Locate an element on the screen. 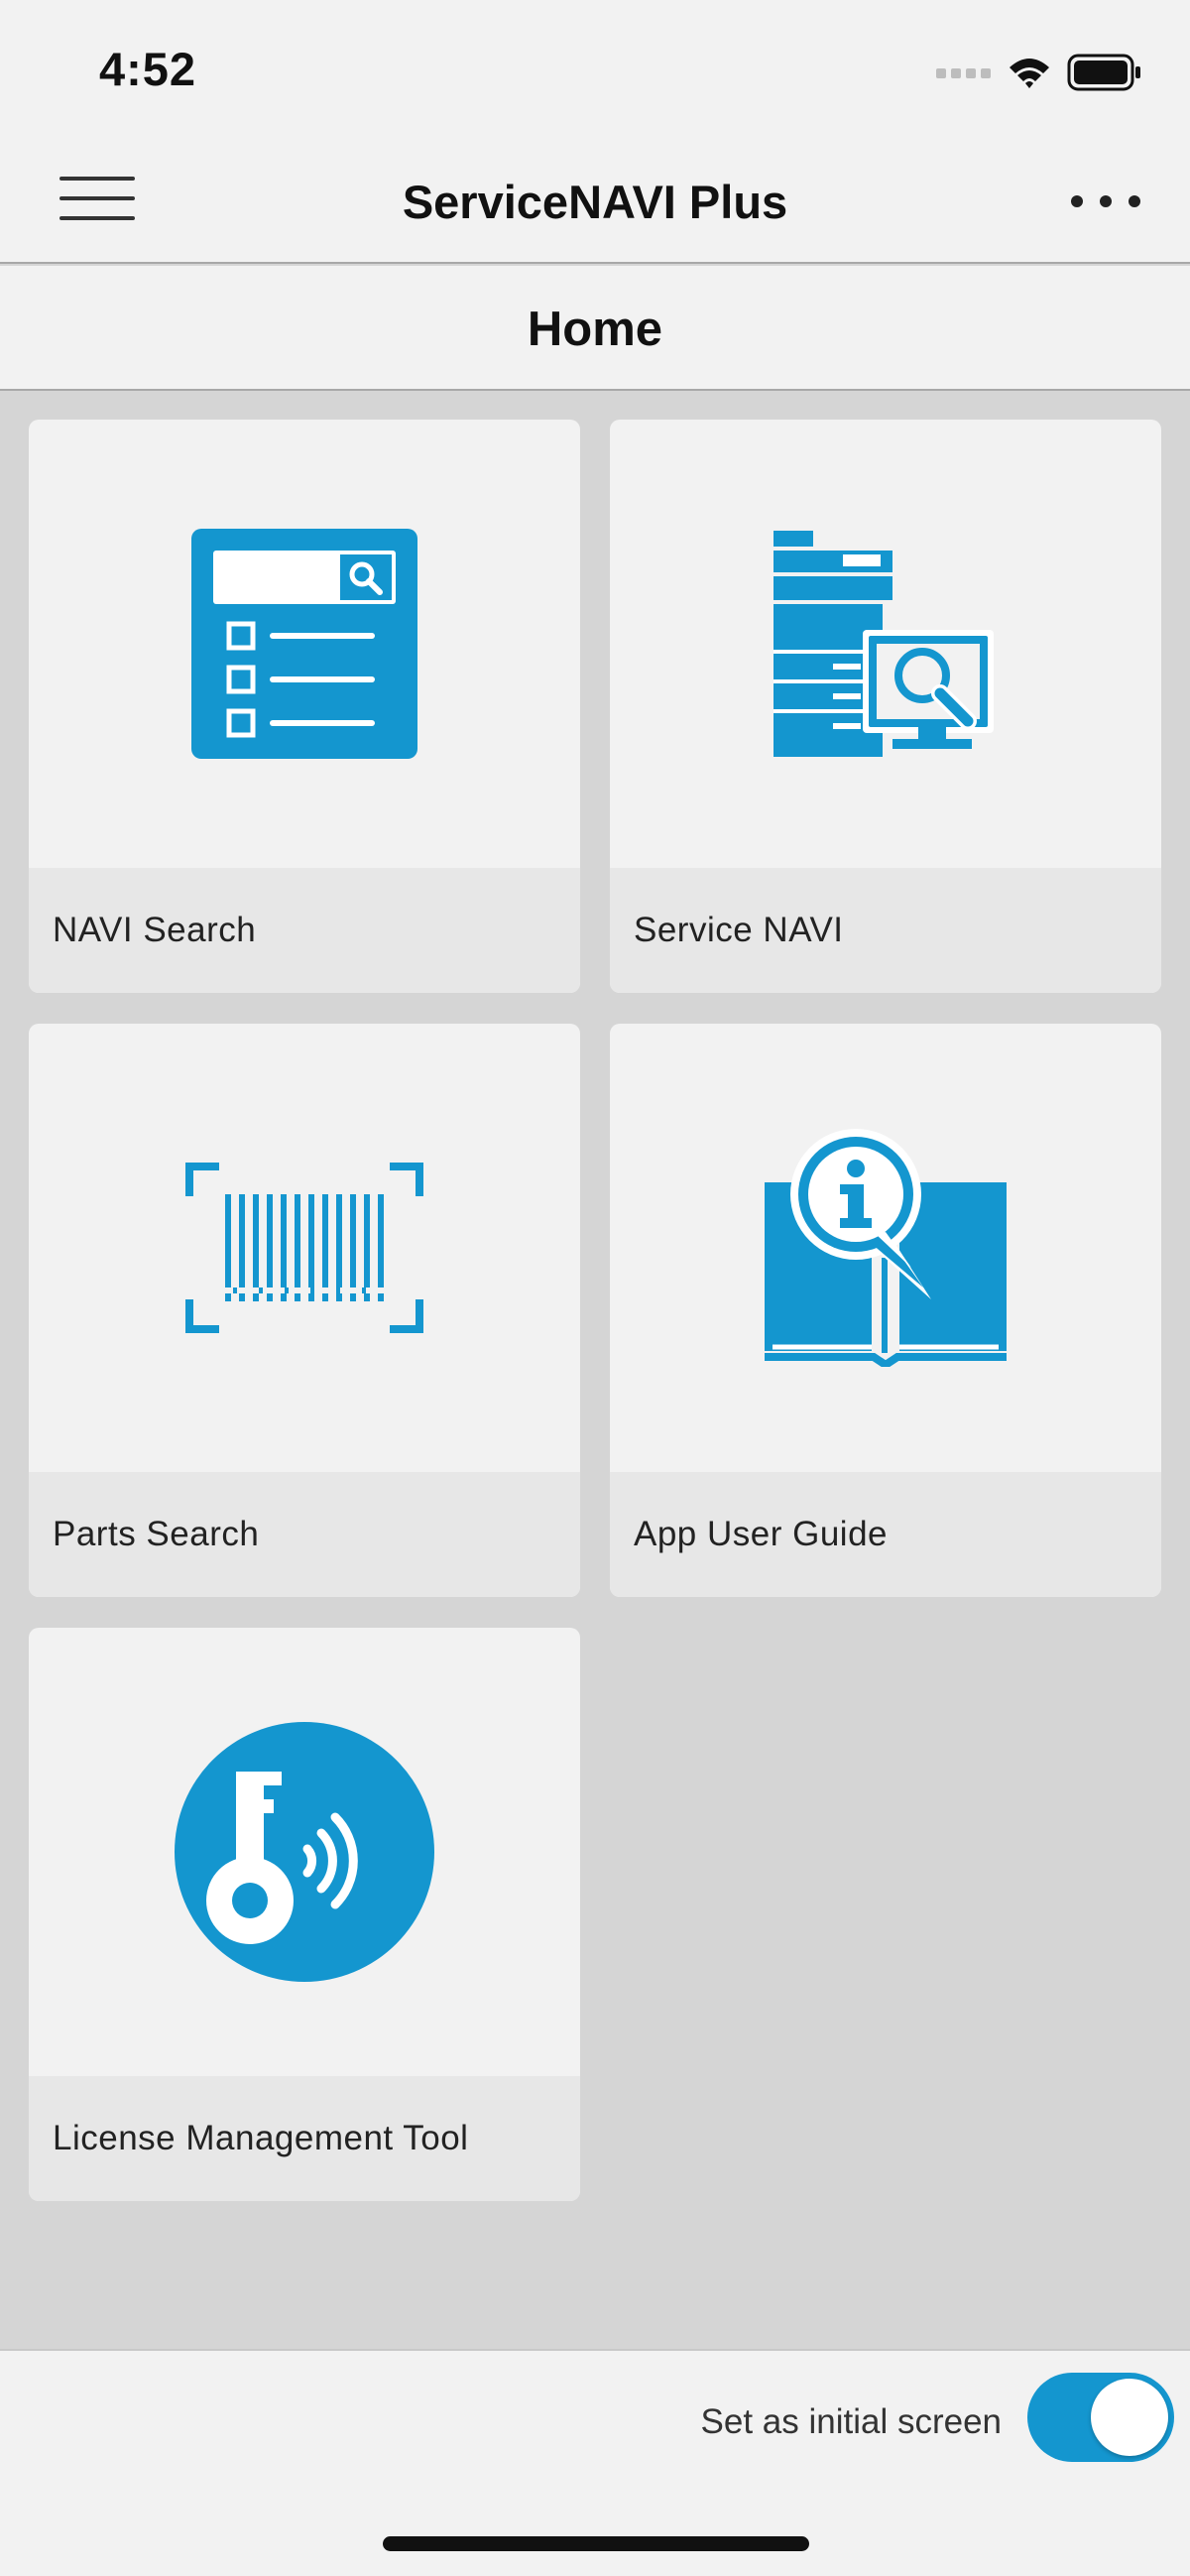 The width and height of the screenshot is (1190, 2576). app-title: ServiceNAVI Plus is located at coordinates (595, 202).